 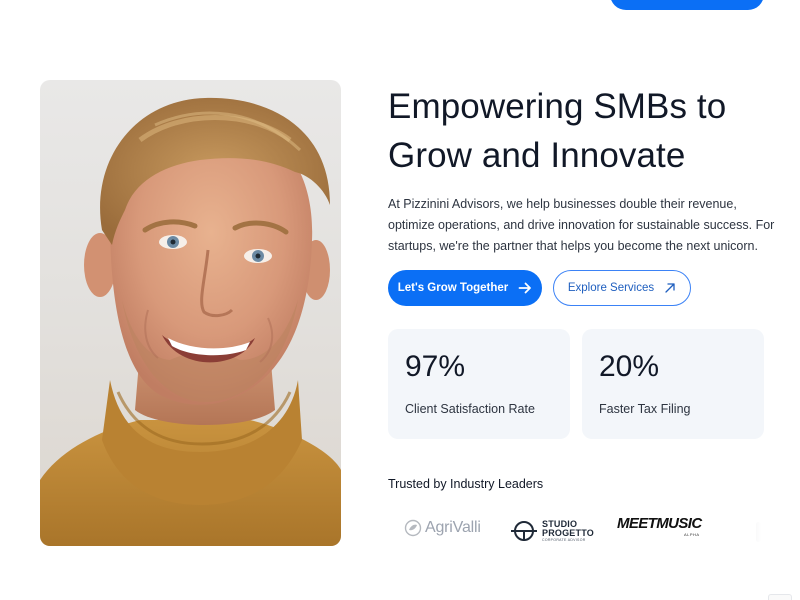 I want to click on arrow-right-icon, so click(x=525, y=288).